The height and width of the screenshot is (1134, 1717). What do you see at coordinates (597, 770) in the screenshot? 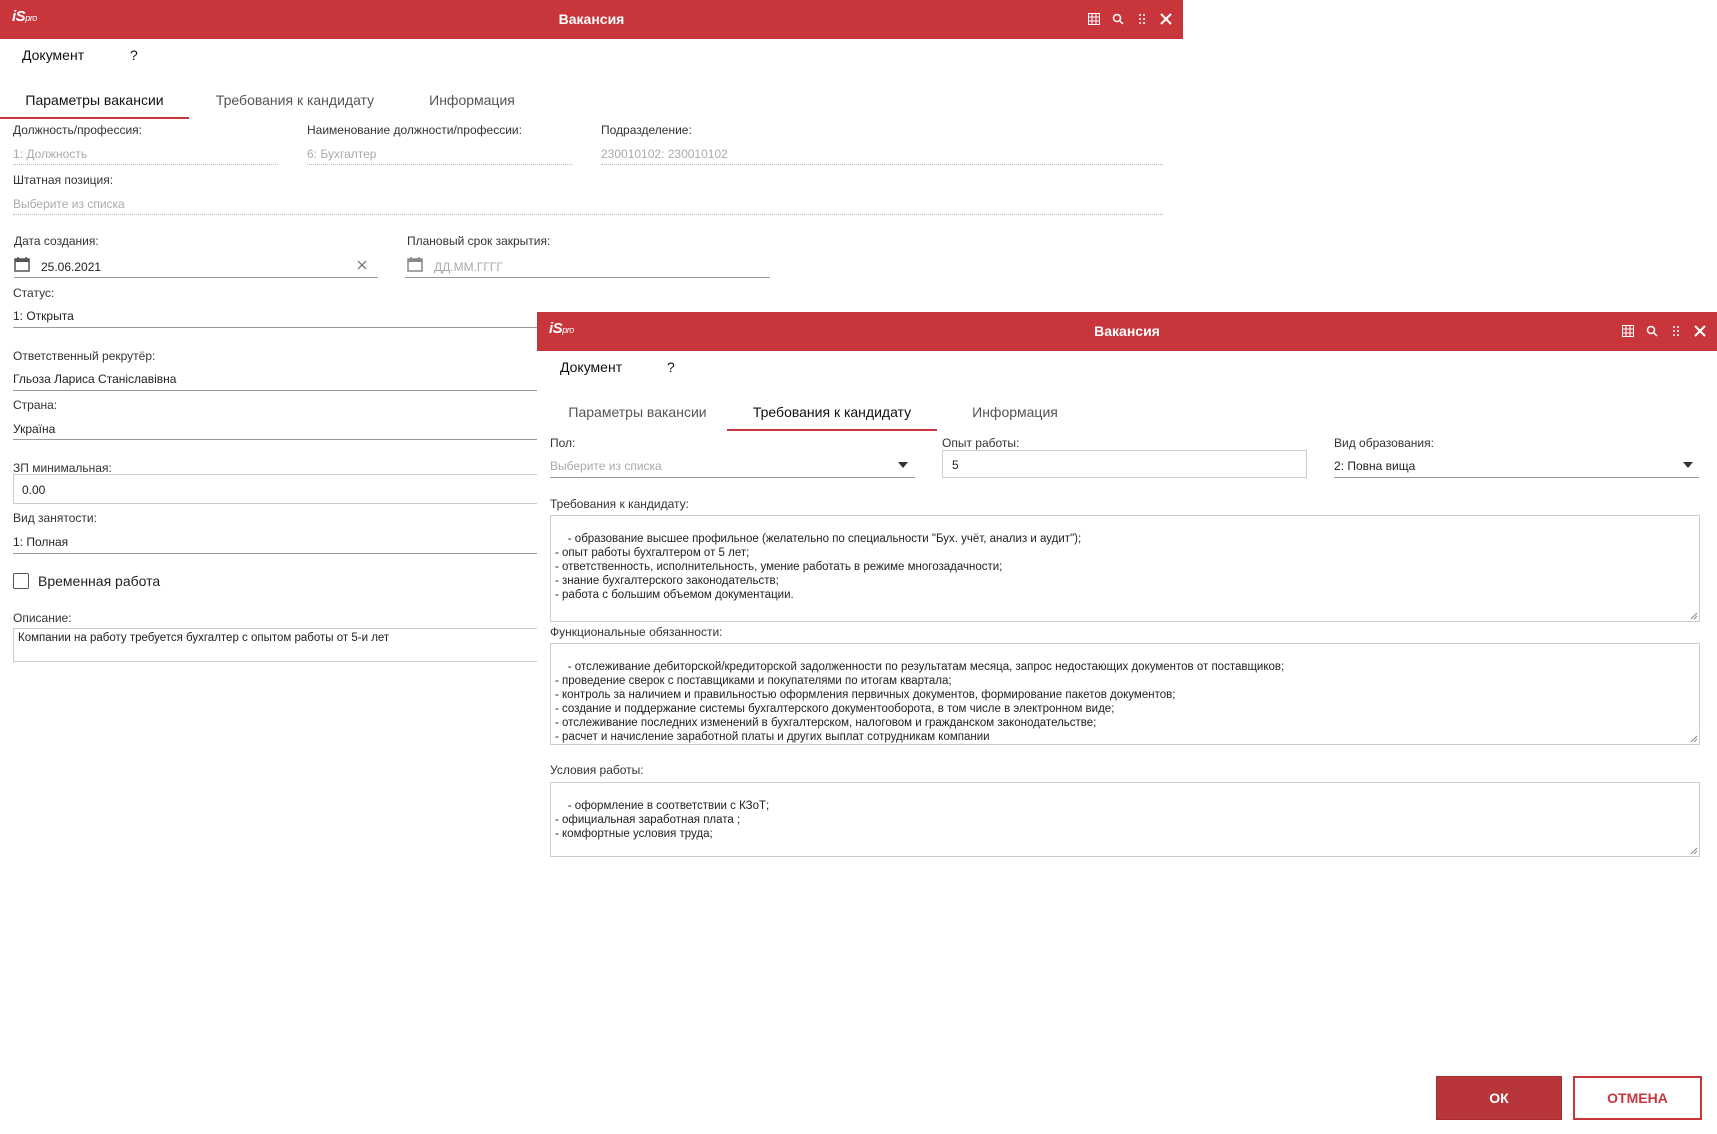
I see `conditions-label: Условия работы:` at bounding box center [597, 770].